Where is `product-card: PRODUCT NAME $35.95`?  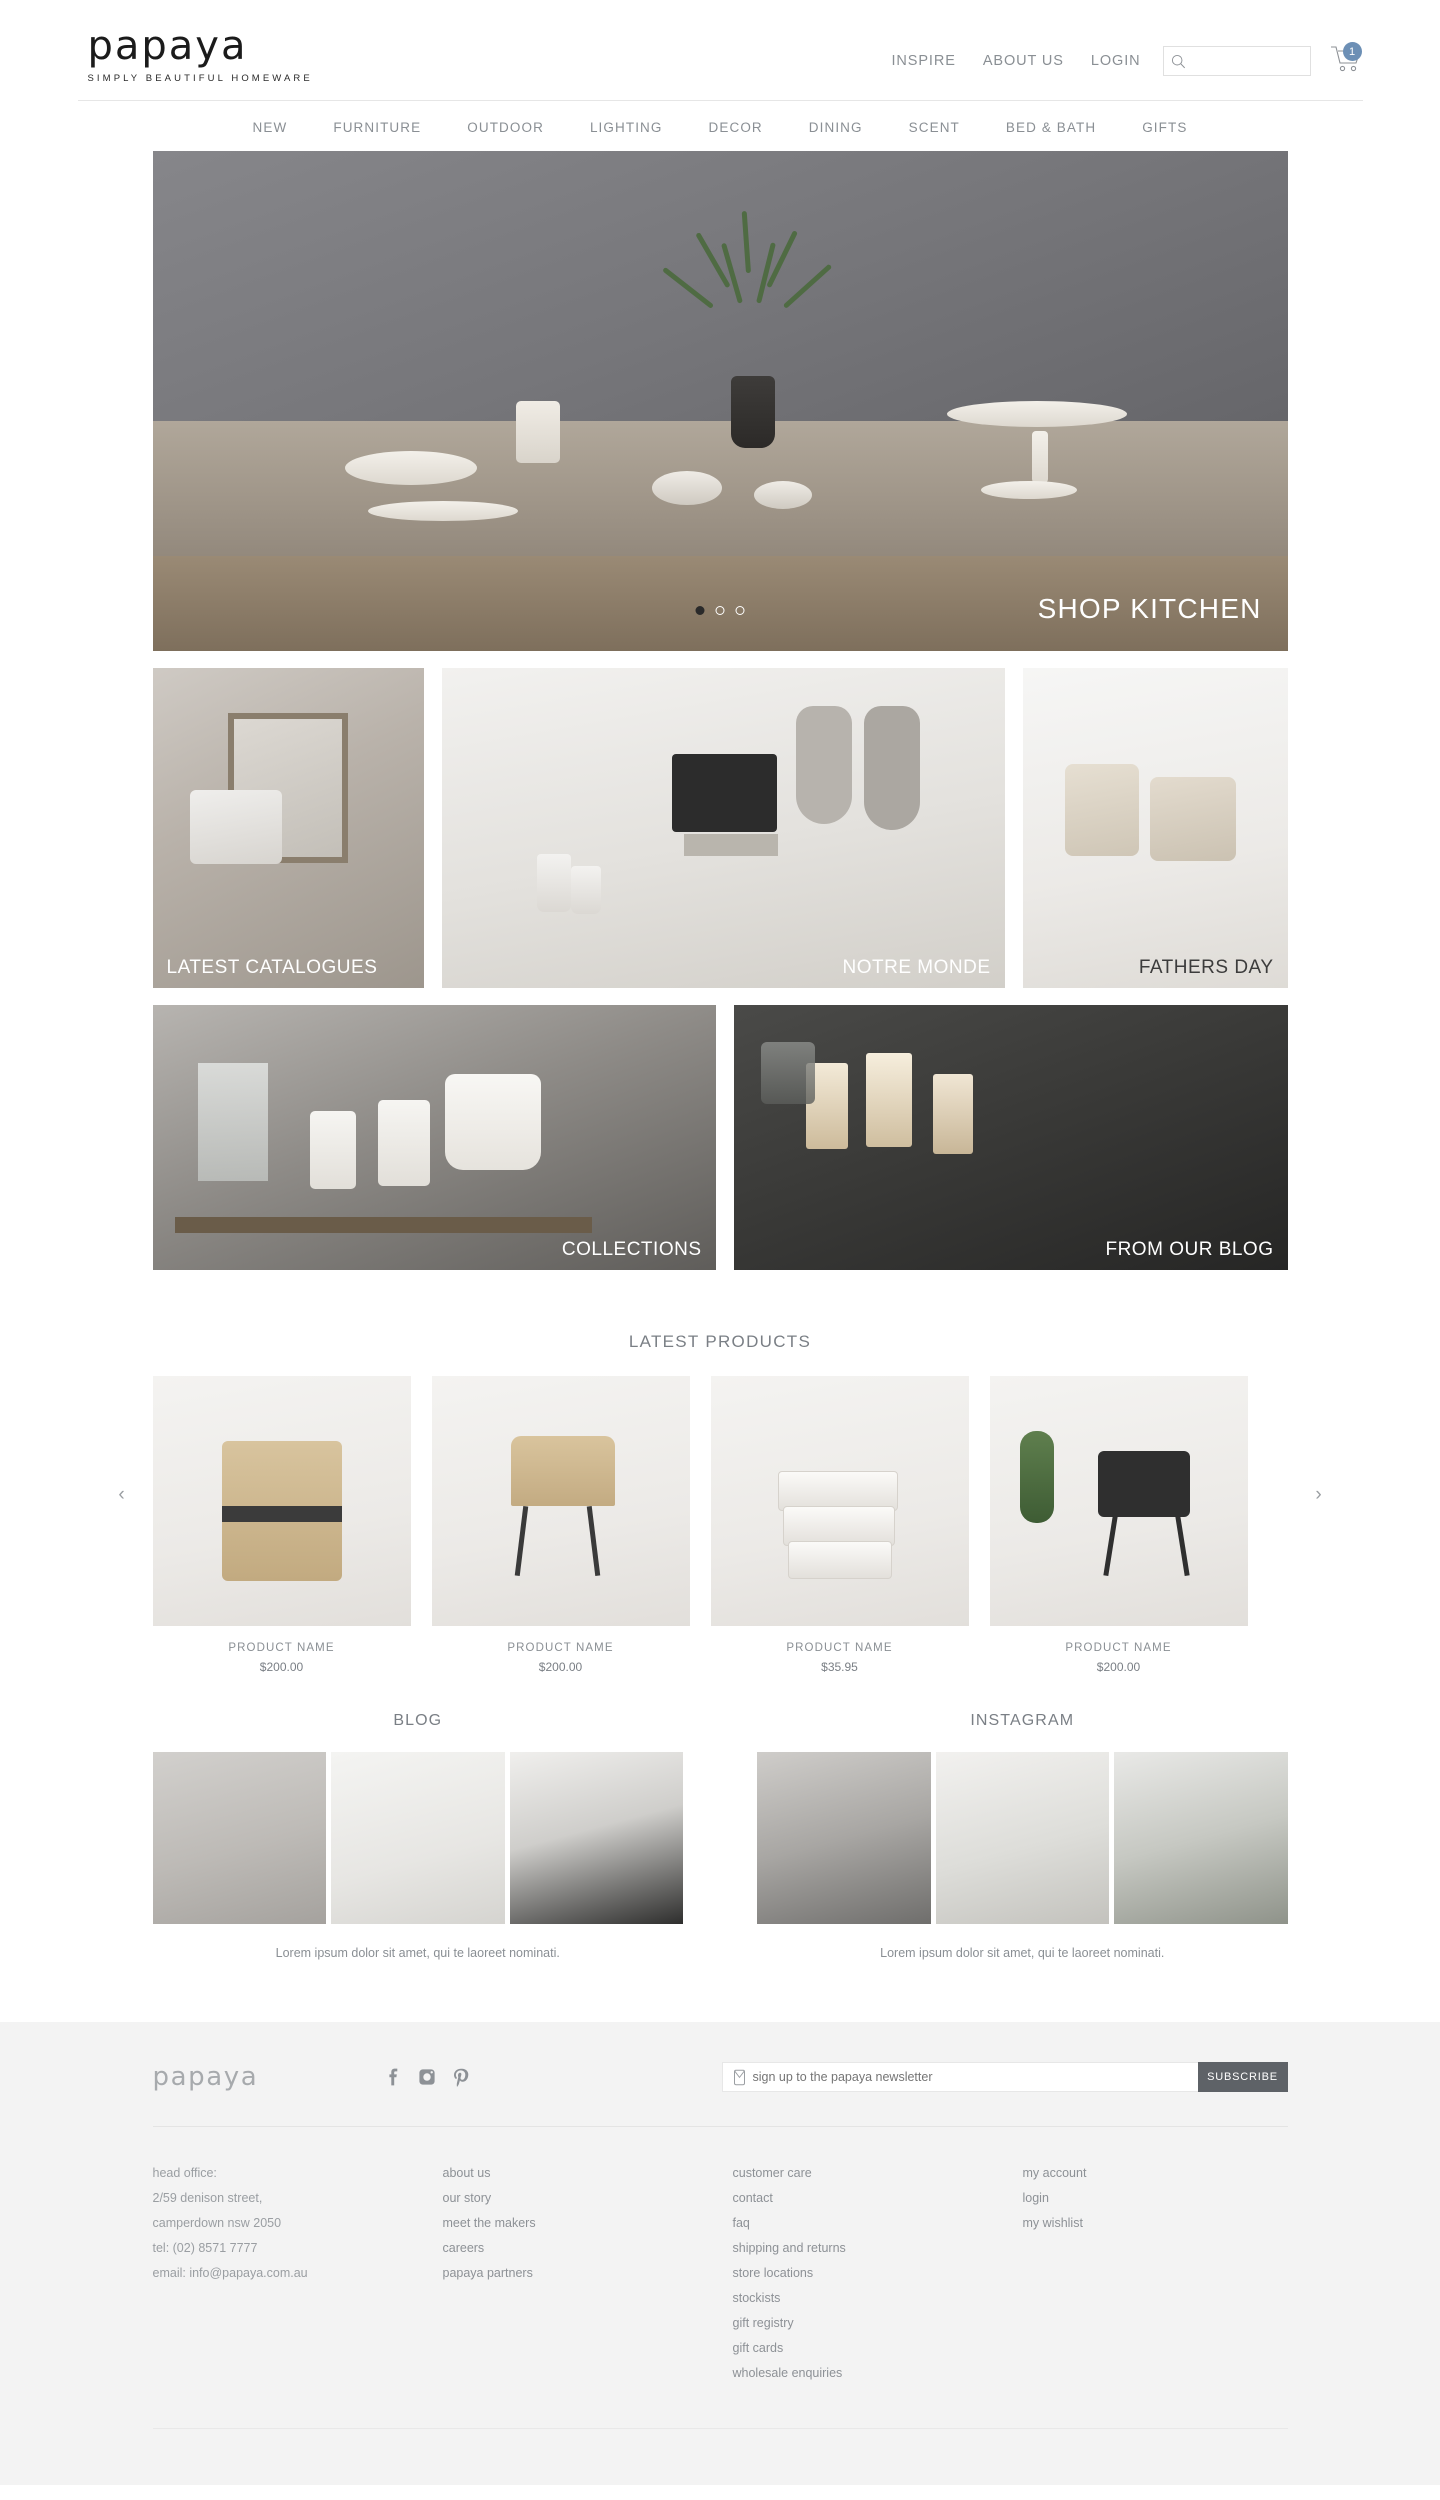
product-card: PRODUCT NAME $35.95 is located at coordinates (839, 1525).